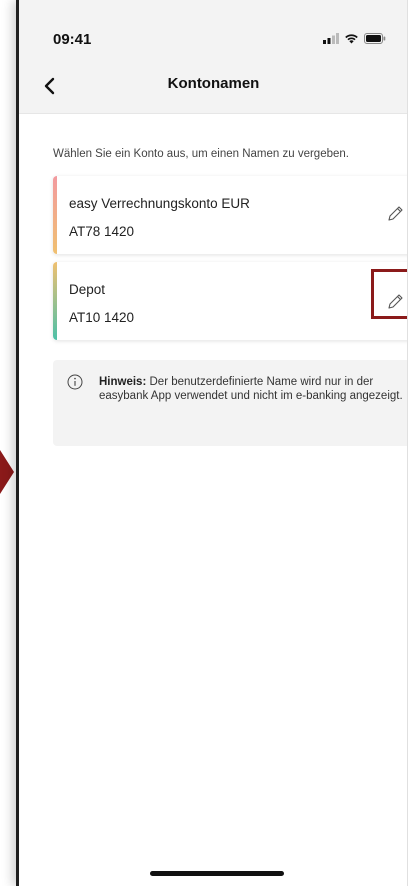  I want to click on account-iban: AT10 1420, so click(102, 317).